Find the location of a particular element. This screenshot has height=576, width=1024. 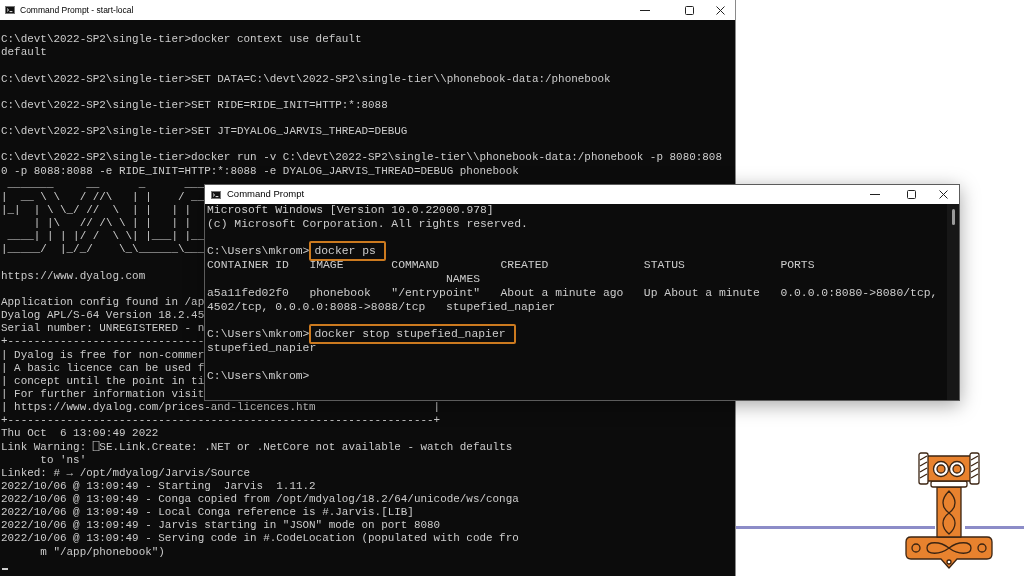

terminal-line: 2022/10/06 @ 13:09:49 - Starting Jarvis 1.11.2 is located at coordinates (158, 485).